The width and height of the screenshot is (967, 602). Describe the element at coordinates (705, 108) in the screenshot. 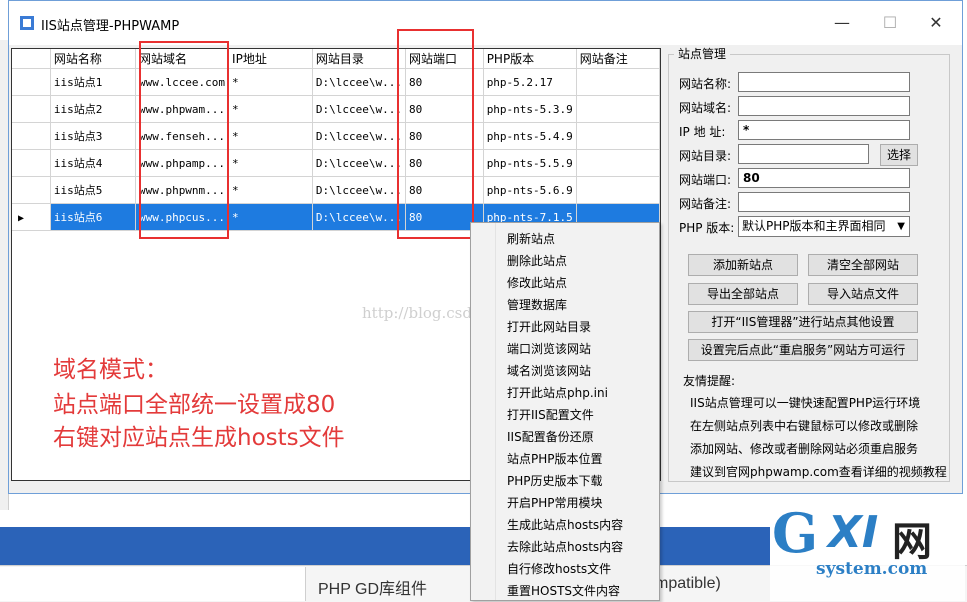

I see `label-site-domain: 网站域名:` at that location.